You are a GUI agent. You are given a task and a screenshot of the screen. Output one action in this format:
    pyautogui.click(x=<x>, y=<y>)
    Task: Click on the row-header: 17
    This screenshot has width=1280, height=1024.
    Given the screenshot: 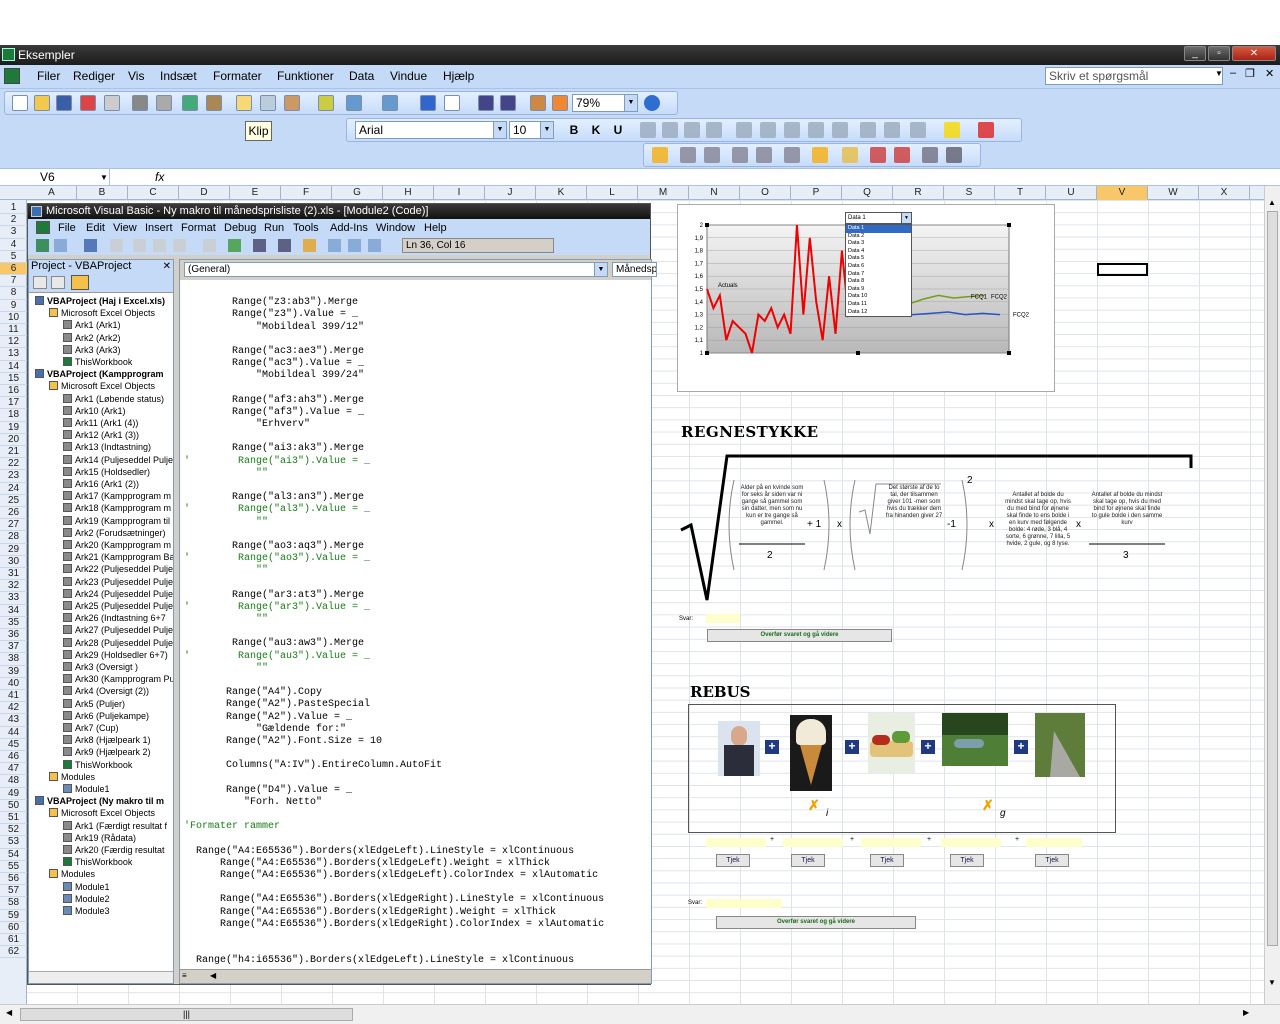 What is the action you would take?
    pyautogui.click(x=13, y=403)
    